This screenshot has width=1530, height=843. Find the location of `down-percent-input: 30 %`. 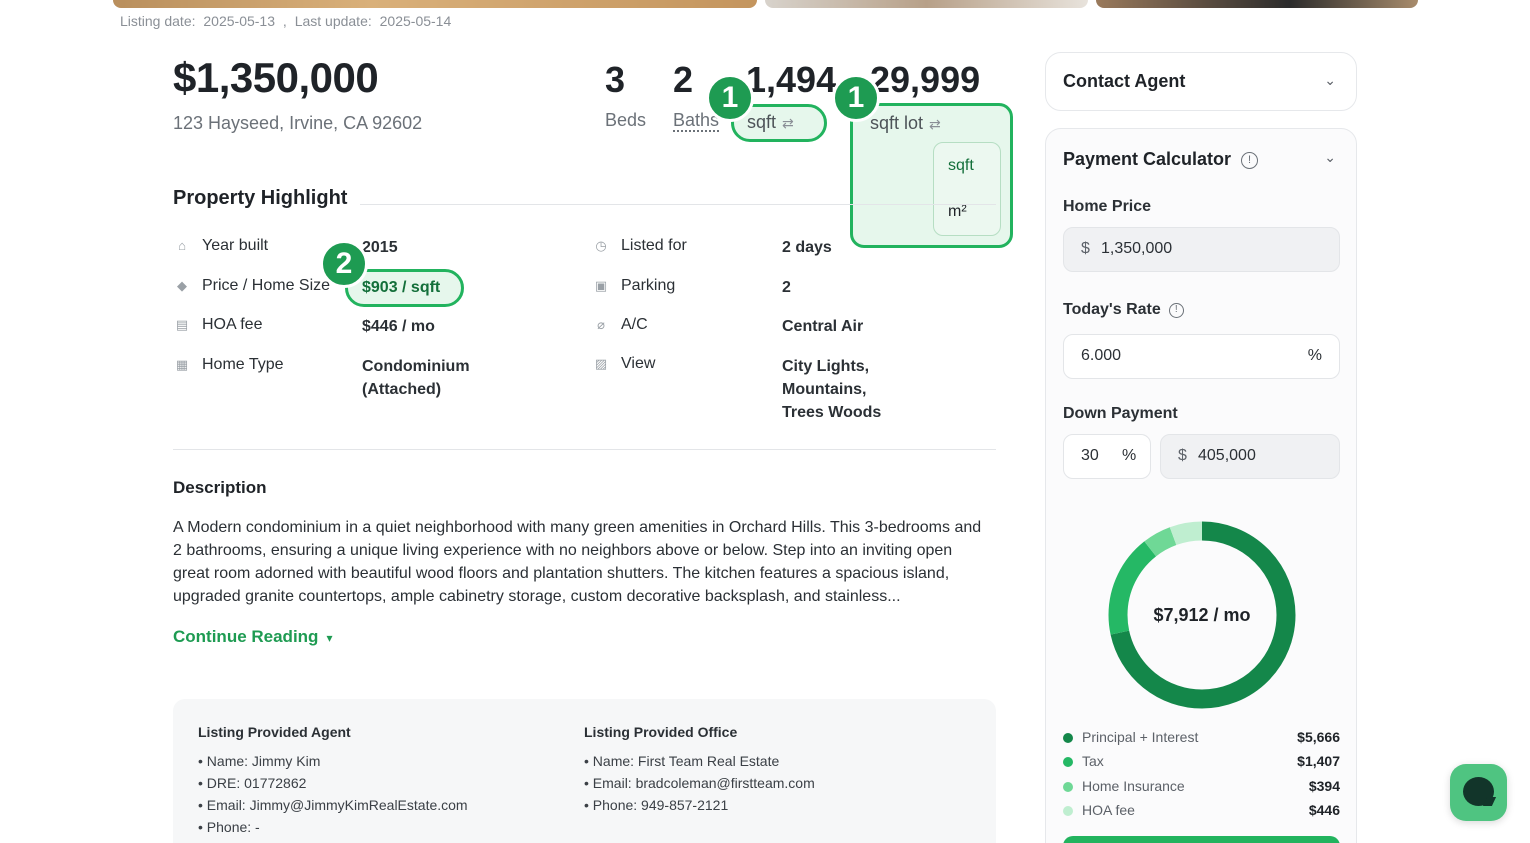

down-percent-input: 30 % is located at coordinates (1107, 456).